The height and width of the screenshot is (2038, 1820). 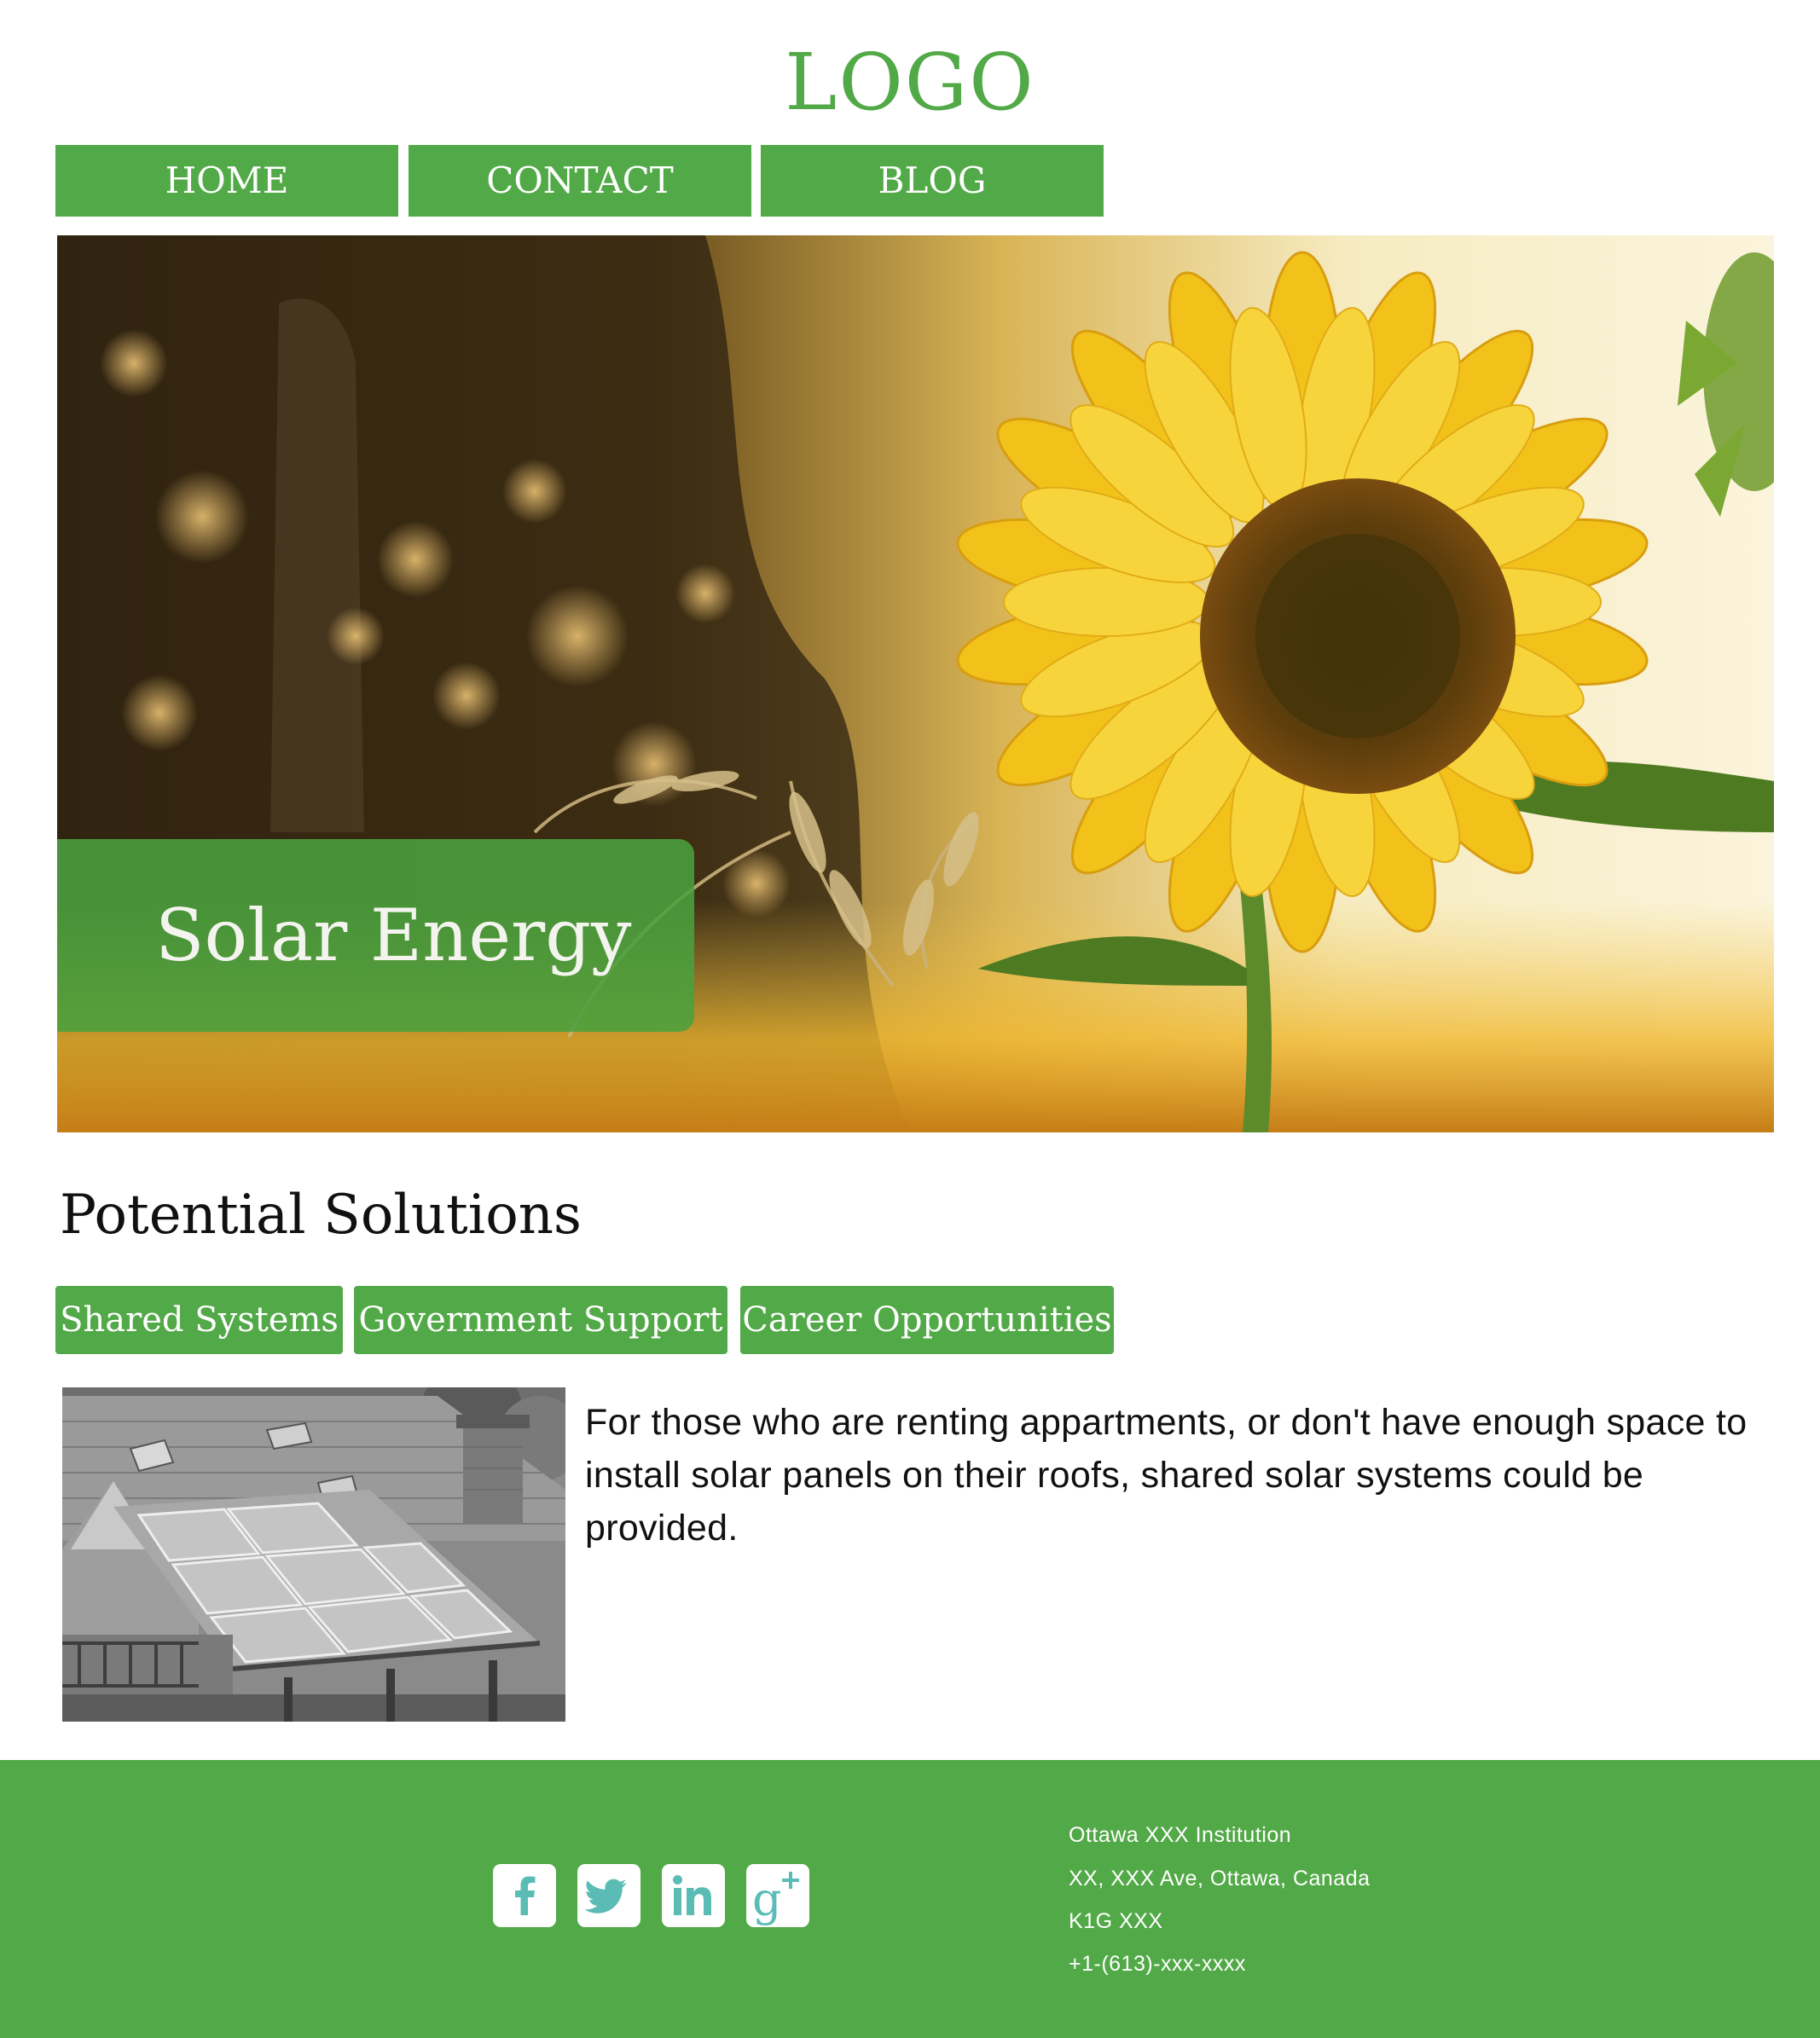 I want to click on facebook-icon, so click(x=524, y=1896).